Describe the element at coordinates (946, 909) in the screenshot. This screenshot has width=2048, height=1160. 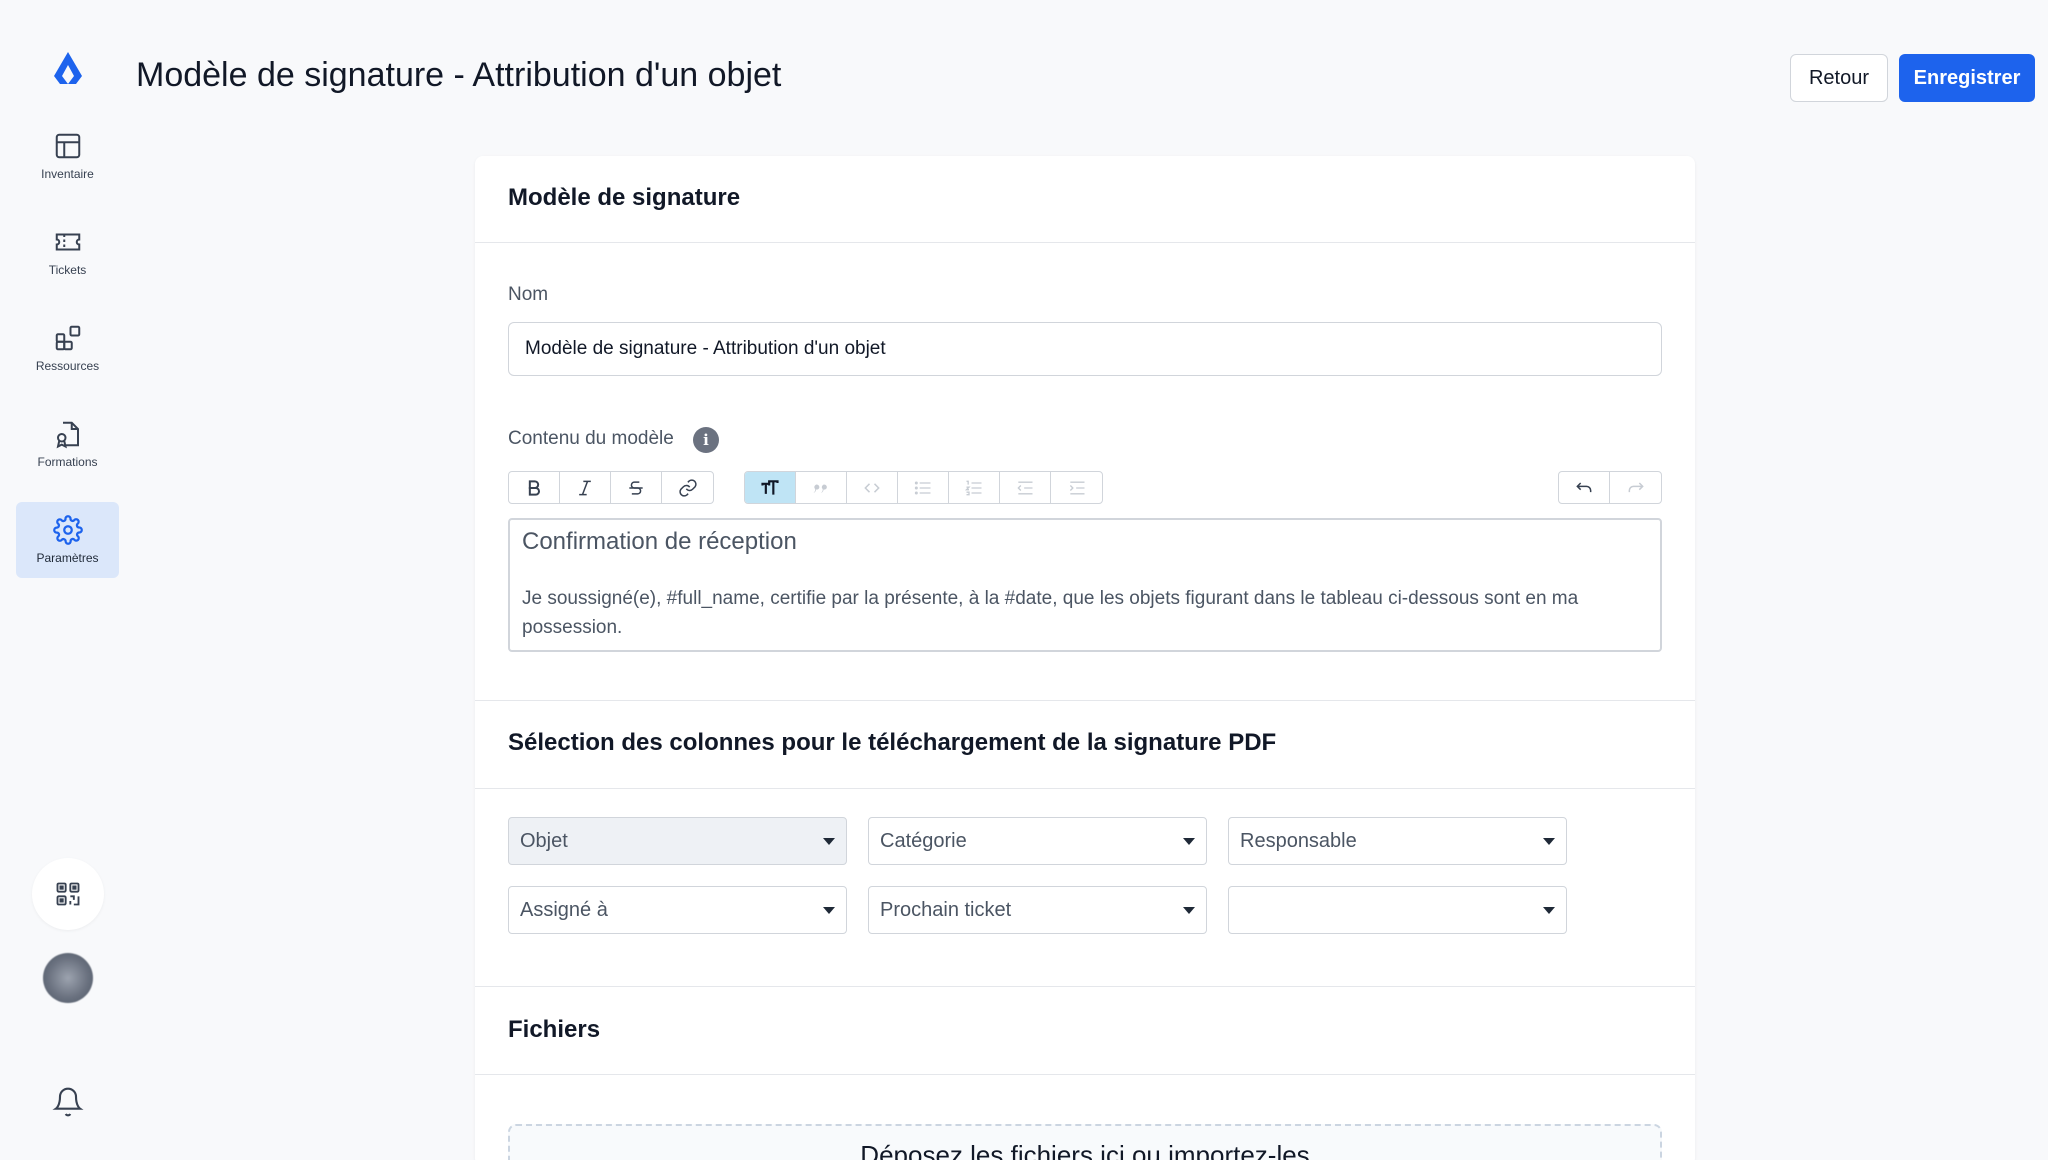
I see `column-select-value: Prochain ticket` at that location.